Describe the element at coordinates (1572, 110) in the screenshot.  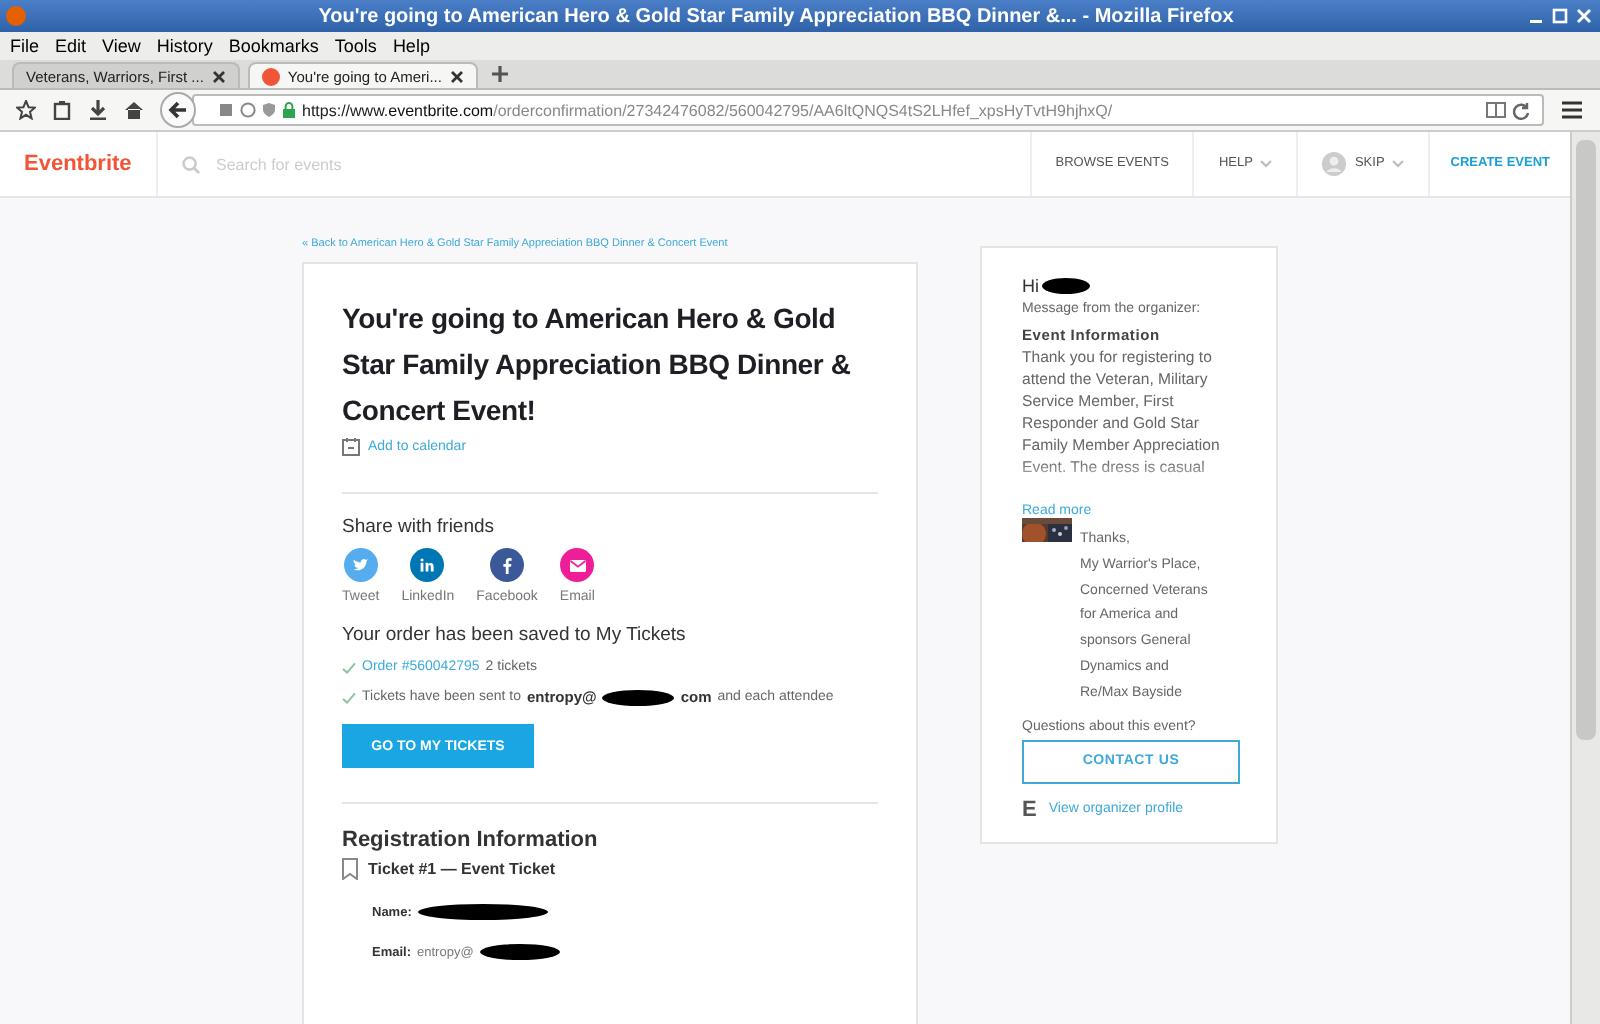
I see `menu-icon` at that location.